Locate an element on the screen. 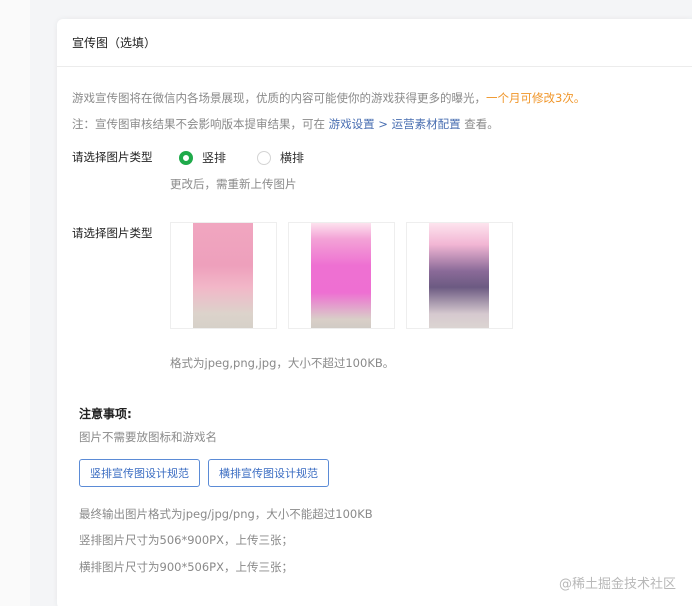  radio-horizontal-circle-icon is located at coordinates (264, 157).